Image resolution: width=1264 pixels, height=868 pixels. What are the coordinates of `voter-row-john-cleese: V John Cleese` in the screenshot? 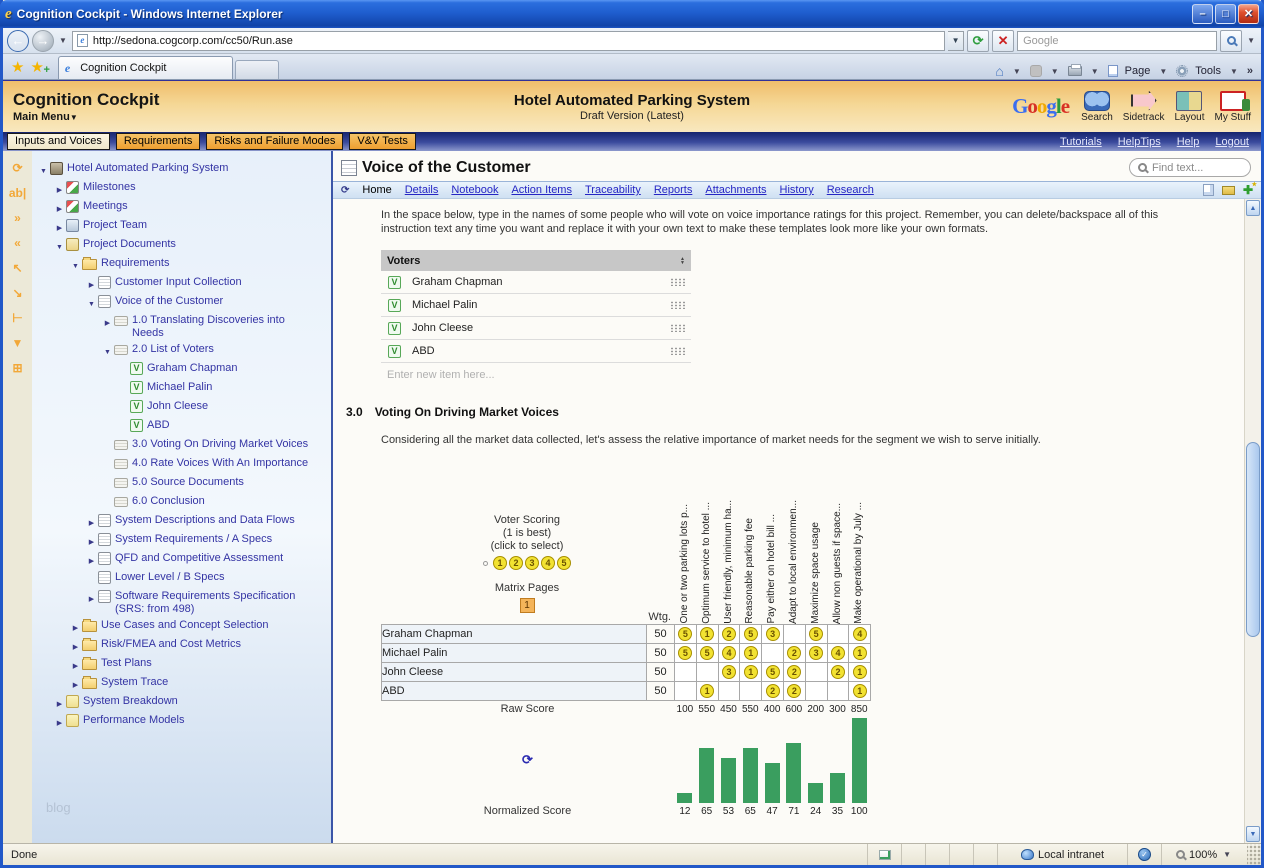 It's located at (536, 328).